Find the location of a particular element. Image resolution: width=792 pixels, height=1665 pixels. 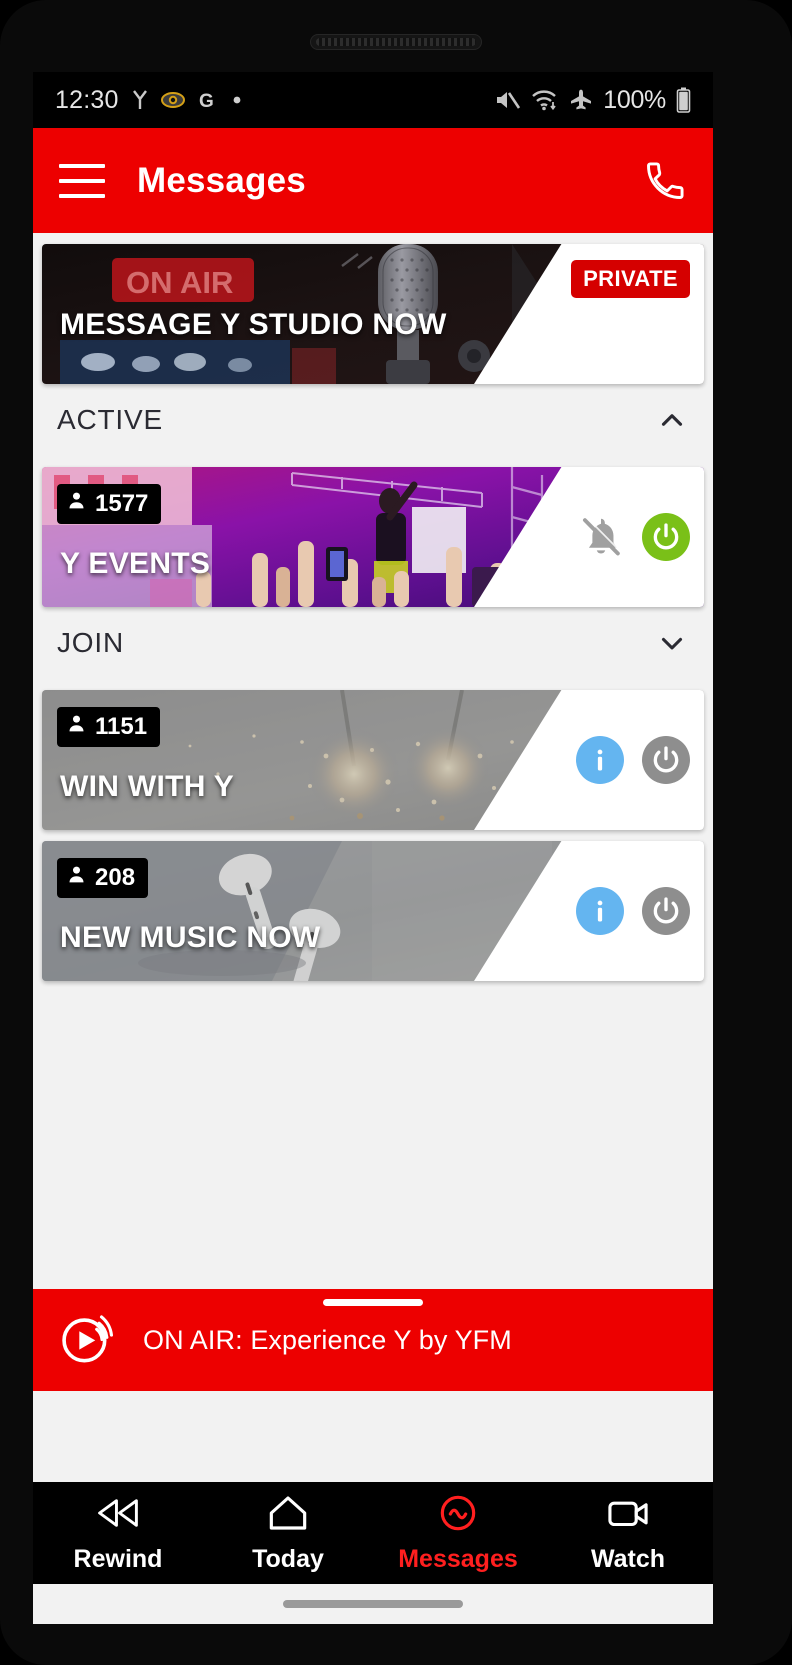

chevron-up-icon is located at coordinates (672, 420).